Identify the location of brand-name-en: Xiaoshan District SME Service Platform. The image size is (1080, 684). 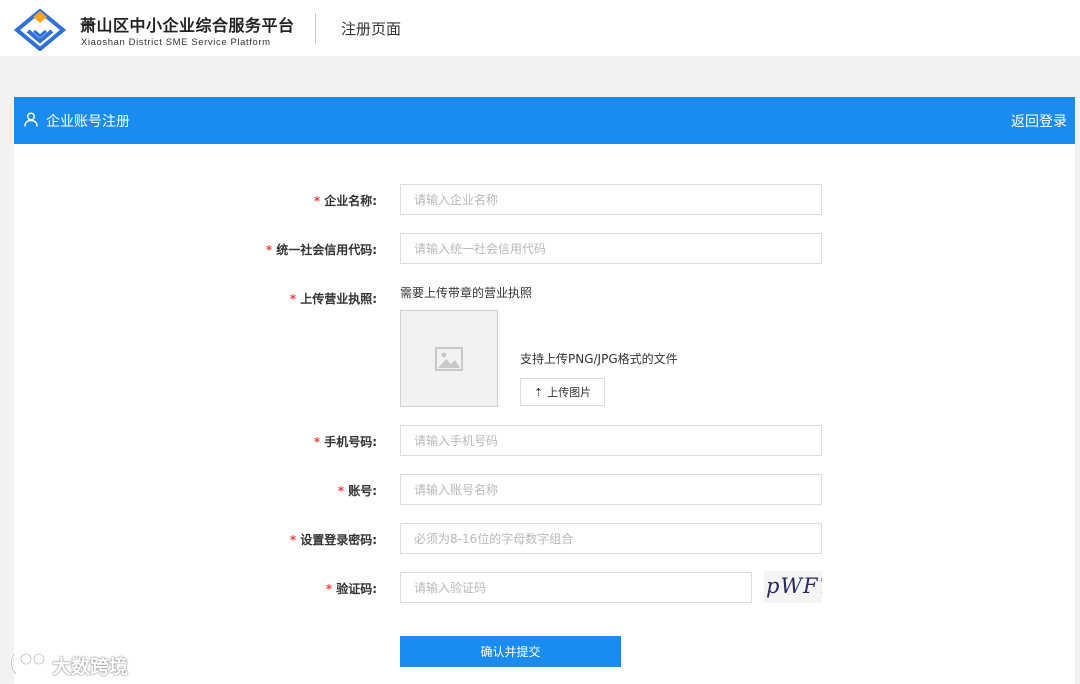
(176, 42).